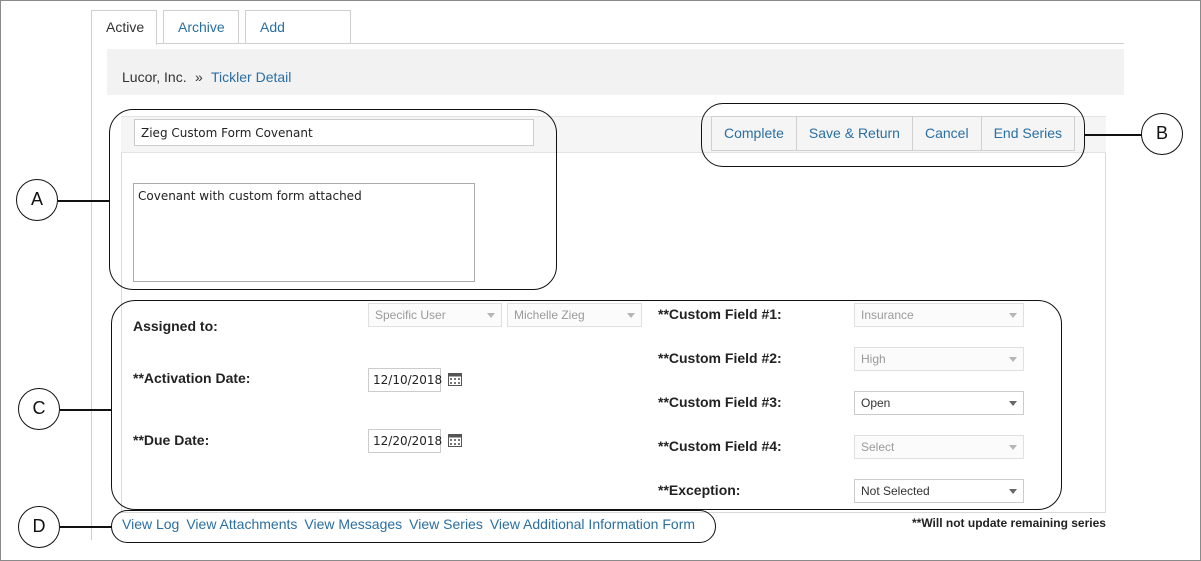 The height and width of the screenshot is (561, 1201). Describe the element at coordinates (413, 526) in the screenshot. I see `callout-d-ring` at that location.